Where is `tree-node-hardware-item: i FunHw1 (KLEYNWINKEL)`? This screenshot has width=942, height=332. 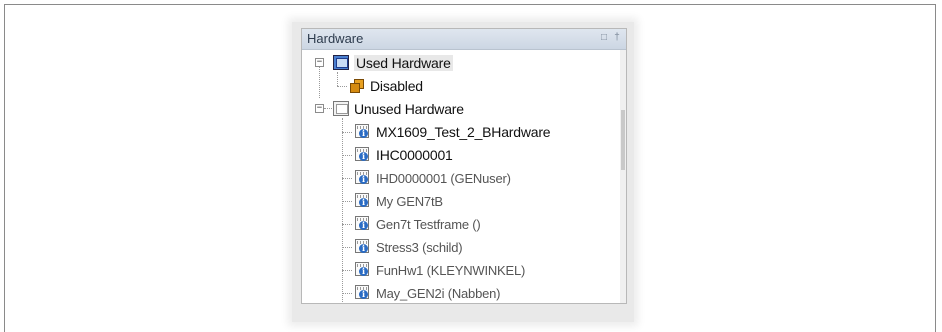 tree-node-hardware-item: i FunHw1 (KLEYNWINKEL) is located at coordinates (439, 270).